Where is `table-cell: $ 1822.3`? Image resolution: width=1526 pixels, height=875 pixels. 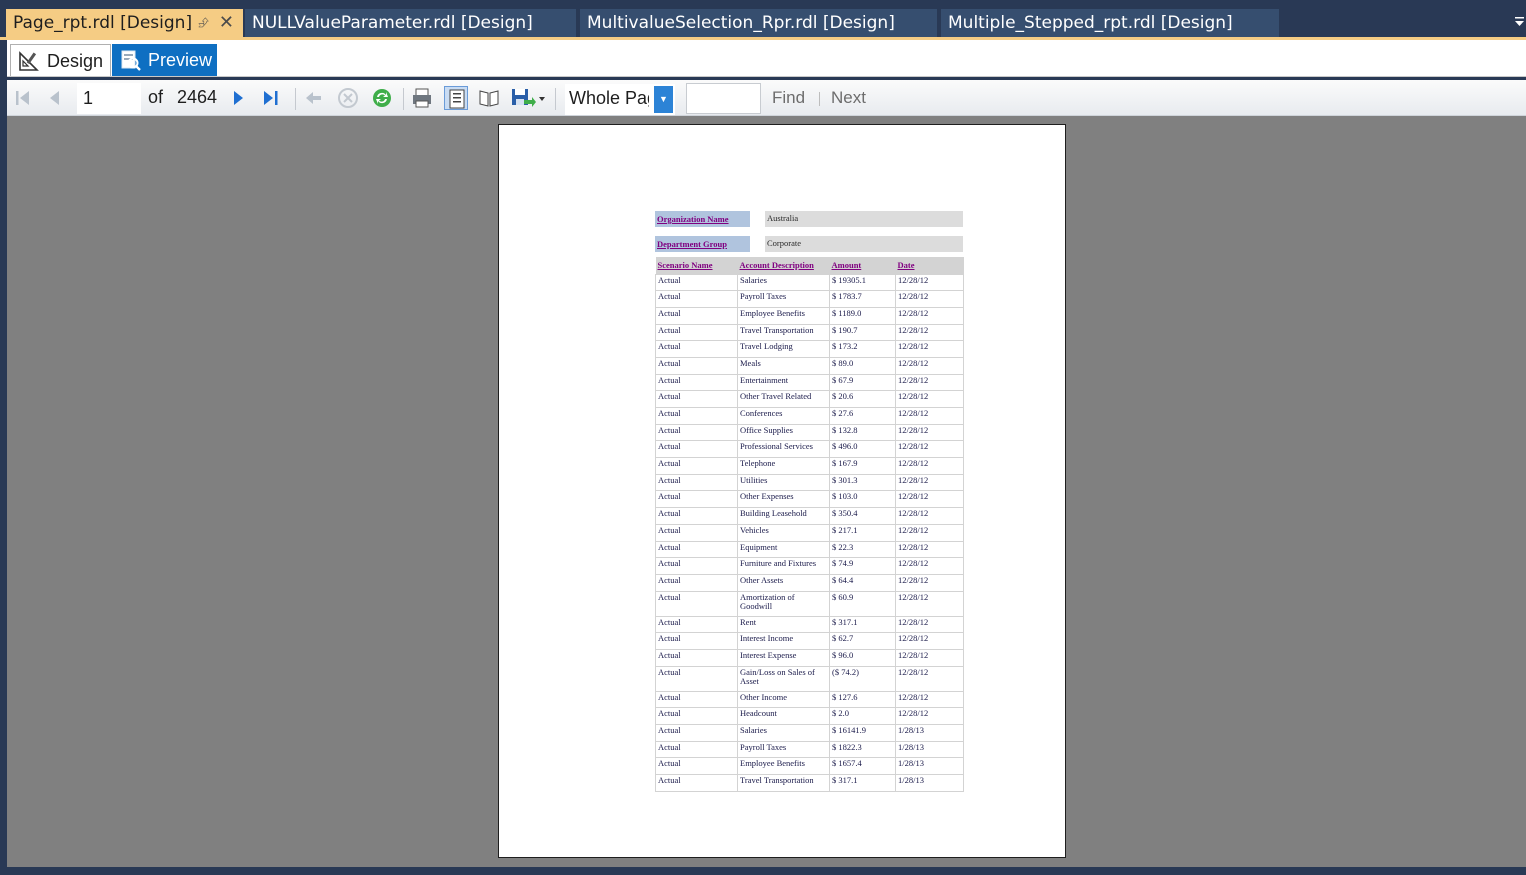 table-cell: $ 1822.3 is located at coordinates (862, 749).